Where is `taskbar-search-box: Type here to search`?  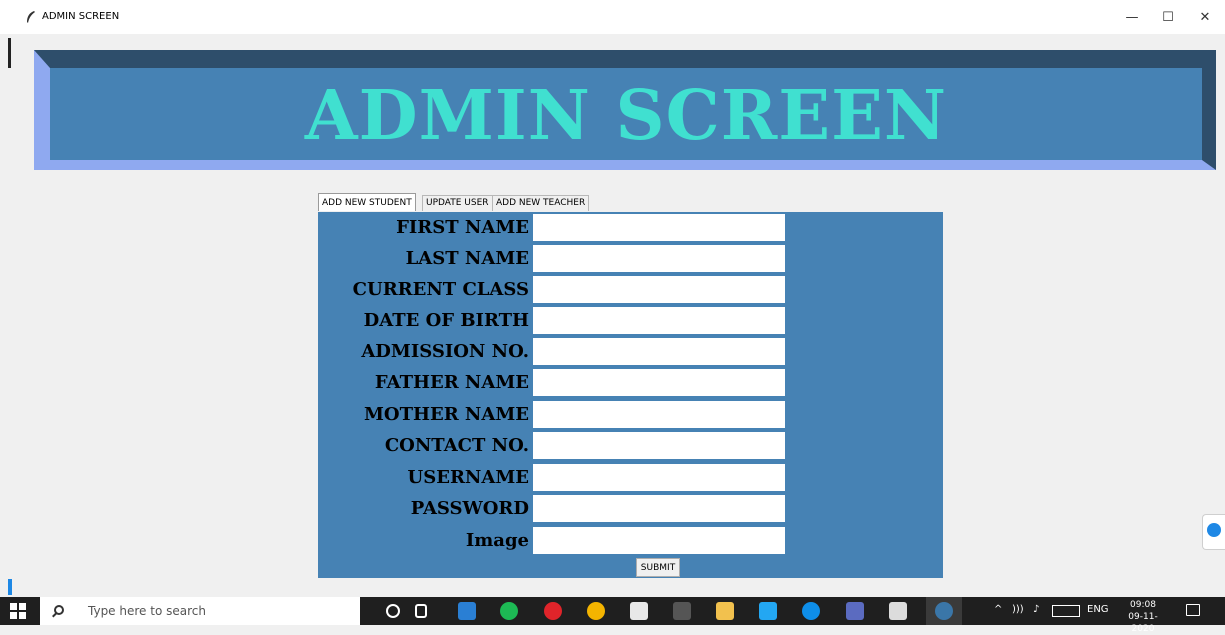
taskbar-search-box: Type here to search is located at coordinates (200, 611).